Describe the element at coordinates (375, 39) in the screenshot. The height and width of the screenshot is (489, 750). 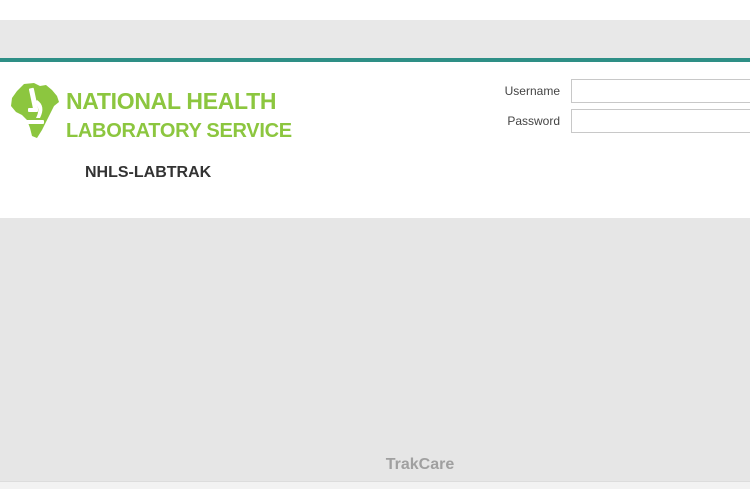
I see `top-band` at that location.